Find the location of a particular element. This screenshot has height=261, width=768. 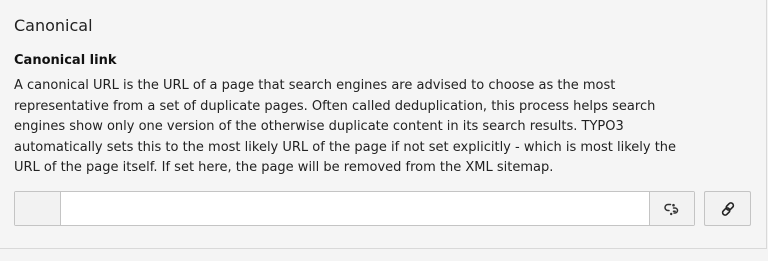

link-type-addon is located at coordinates (38, 208).